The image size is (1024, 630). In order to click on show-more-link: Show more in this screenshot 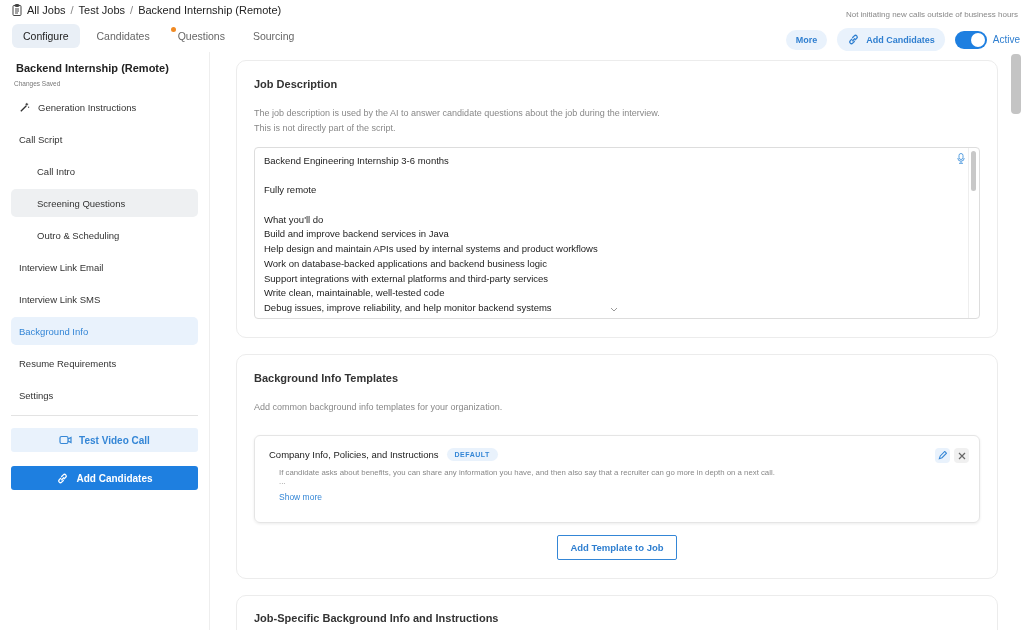, I will do `click(300, 497)`.